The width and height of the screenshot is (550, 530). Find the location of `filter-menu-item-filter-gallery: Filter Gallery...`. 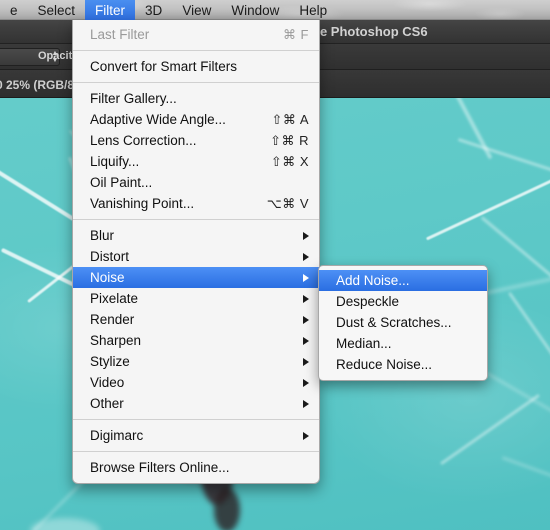

filter-menu-item-filter-gallery: Filter Gallery... is located at coordinates (196, 98).